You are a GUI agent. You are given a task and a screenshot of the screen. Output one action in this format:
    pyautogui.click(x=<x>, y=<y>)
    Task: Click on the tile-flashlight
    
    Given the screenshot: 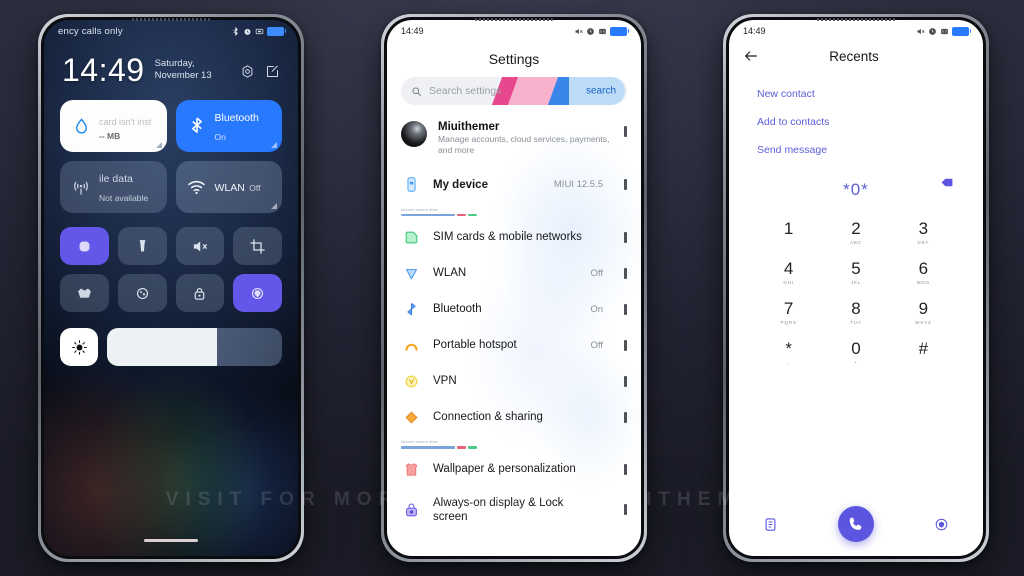 What is the action you would take?
    pyautogui.click(x=142, y=246)
    